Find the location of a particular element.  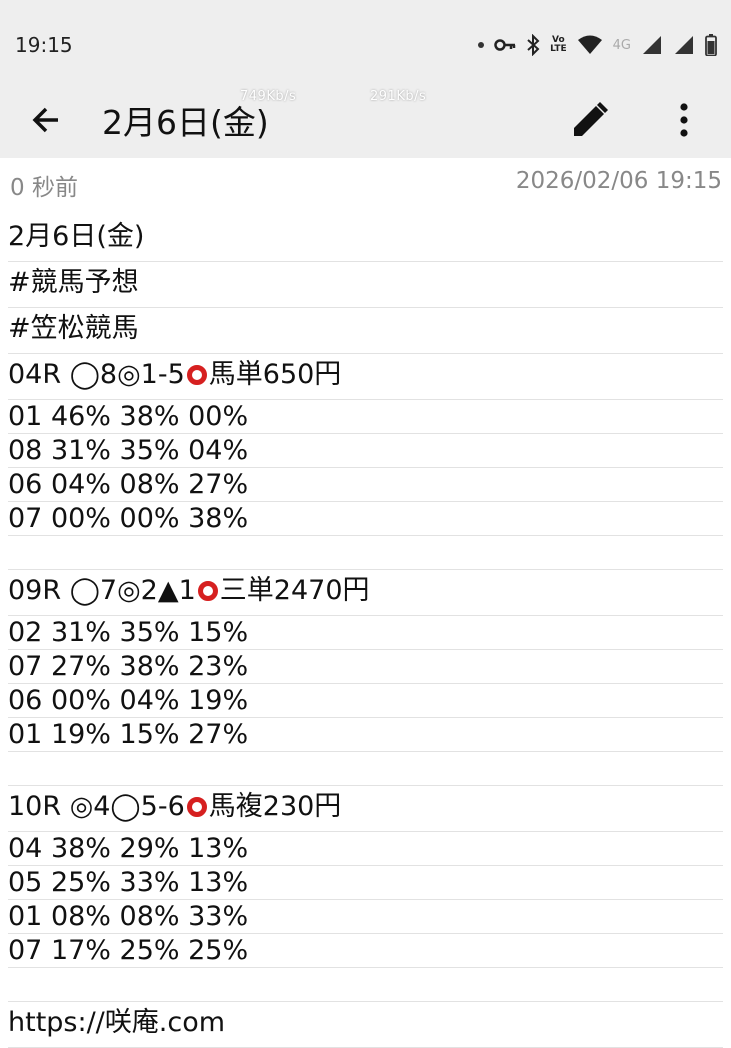

back-button is located at coordinates (46, 120).